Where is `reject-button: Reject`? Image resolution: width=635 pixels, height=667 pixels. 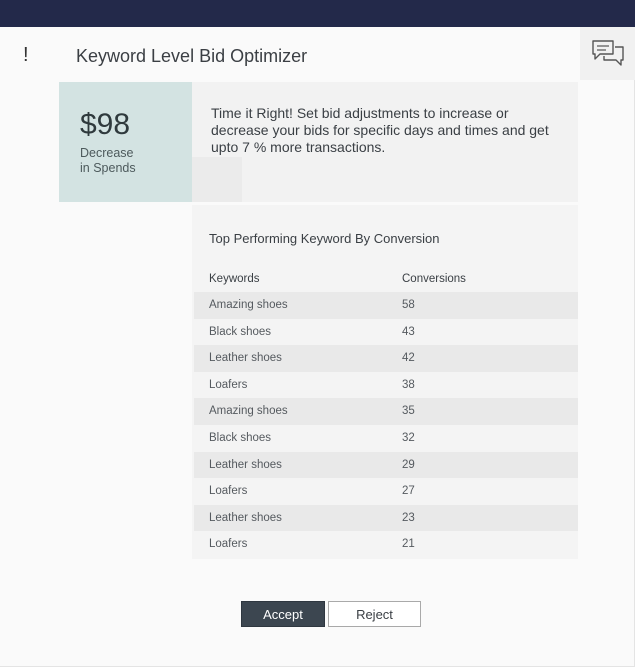
reject-button: Reject is located at coordinates (374, 614).